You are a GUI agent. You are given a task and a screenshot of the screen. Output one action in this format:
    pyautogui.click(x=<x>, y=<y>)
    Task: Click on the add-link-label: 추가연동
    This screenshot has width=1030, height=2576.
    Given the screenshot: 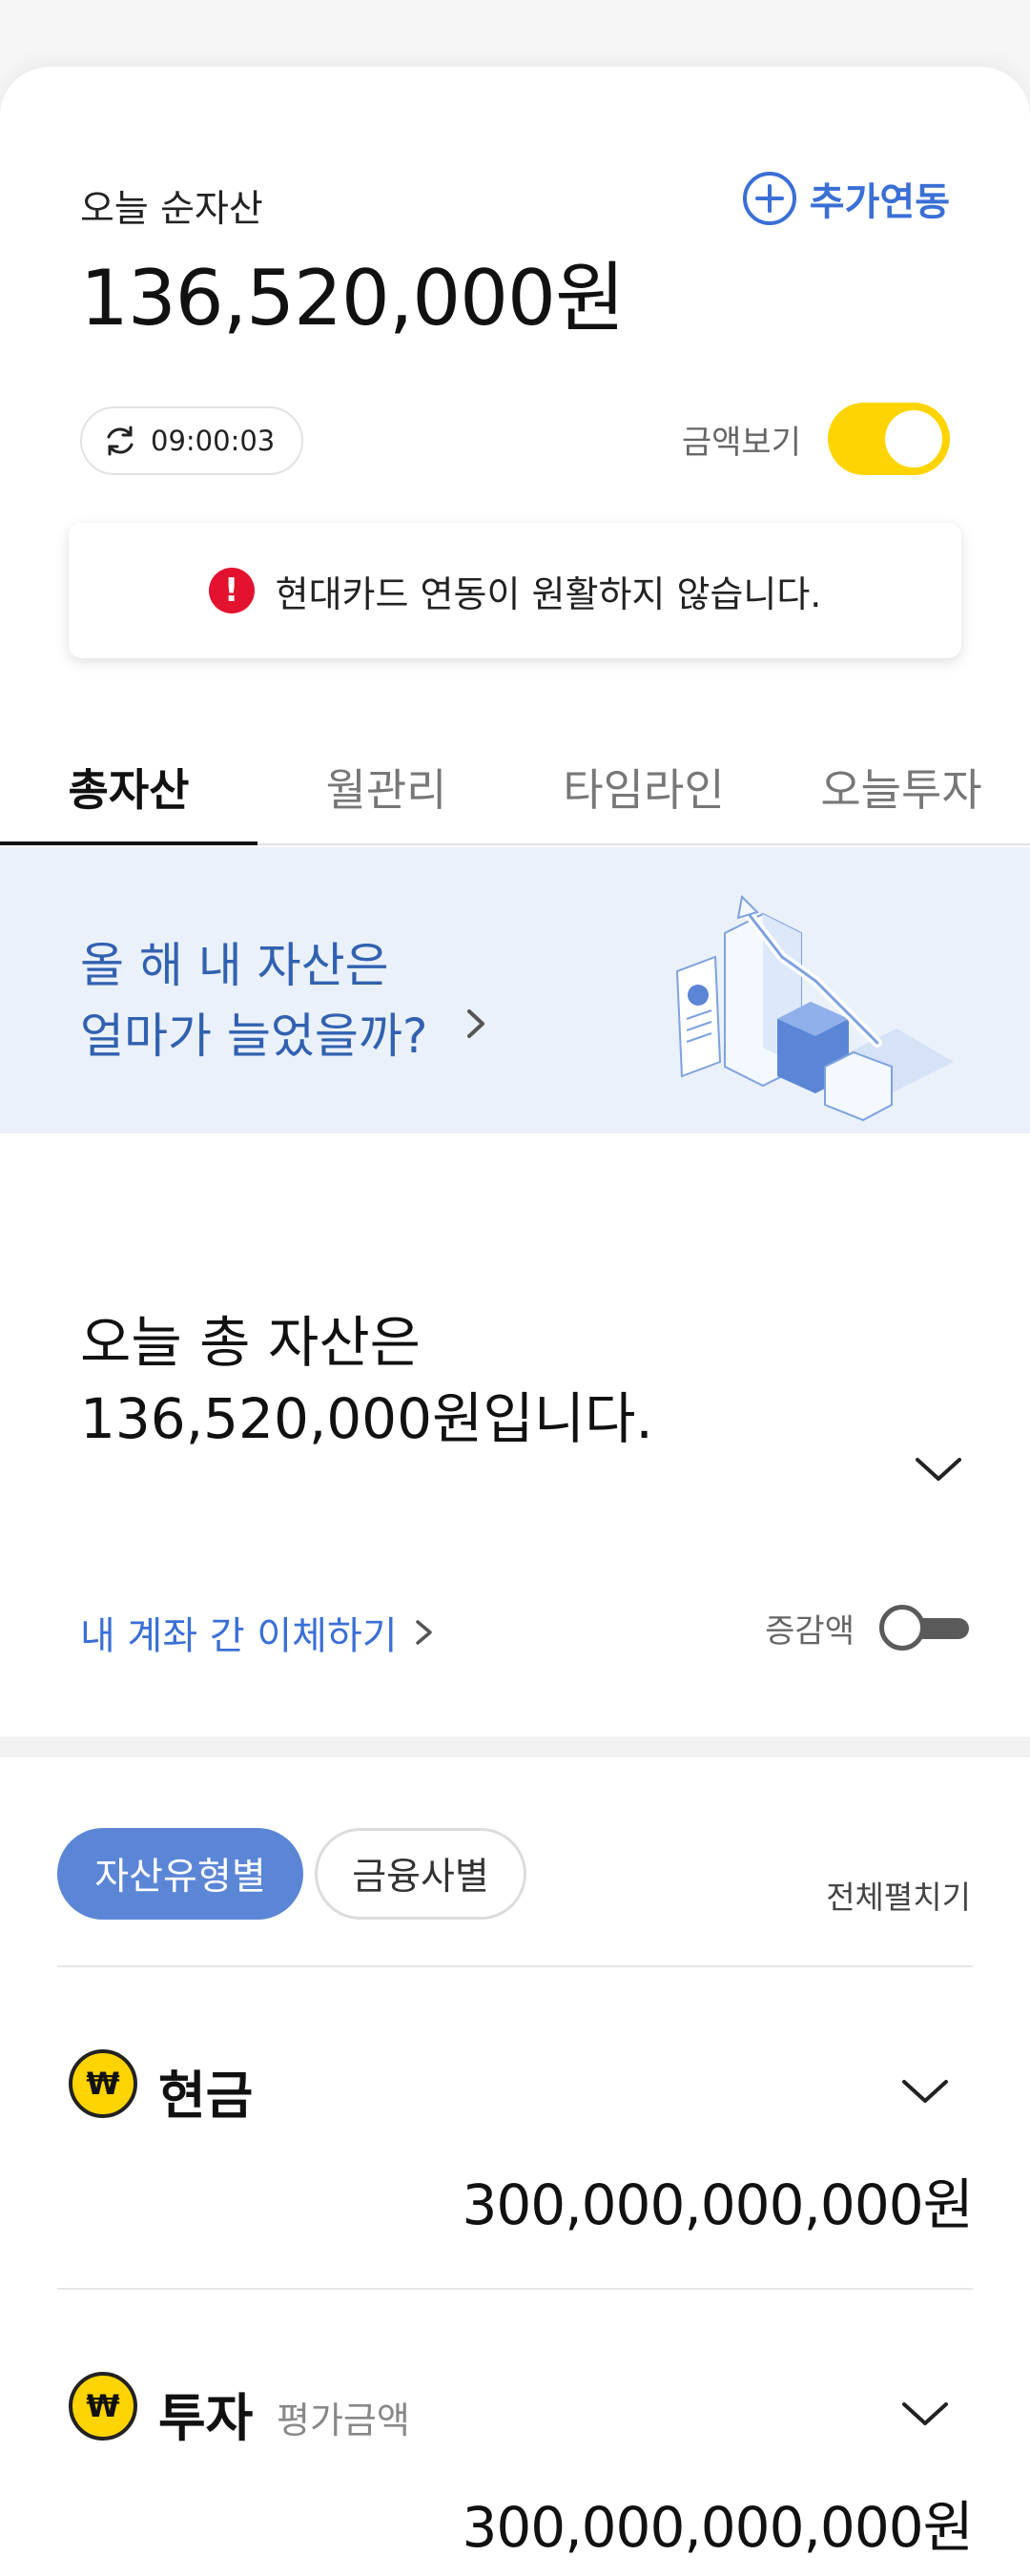 What is the action you would take?
    pyautogui.click(x=879, y=202)
    